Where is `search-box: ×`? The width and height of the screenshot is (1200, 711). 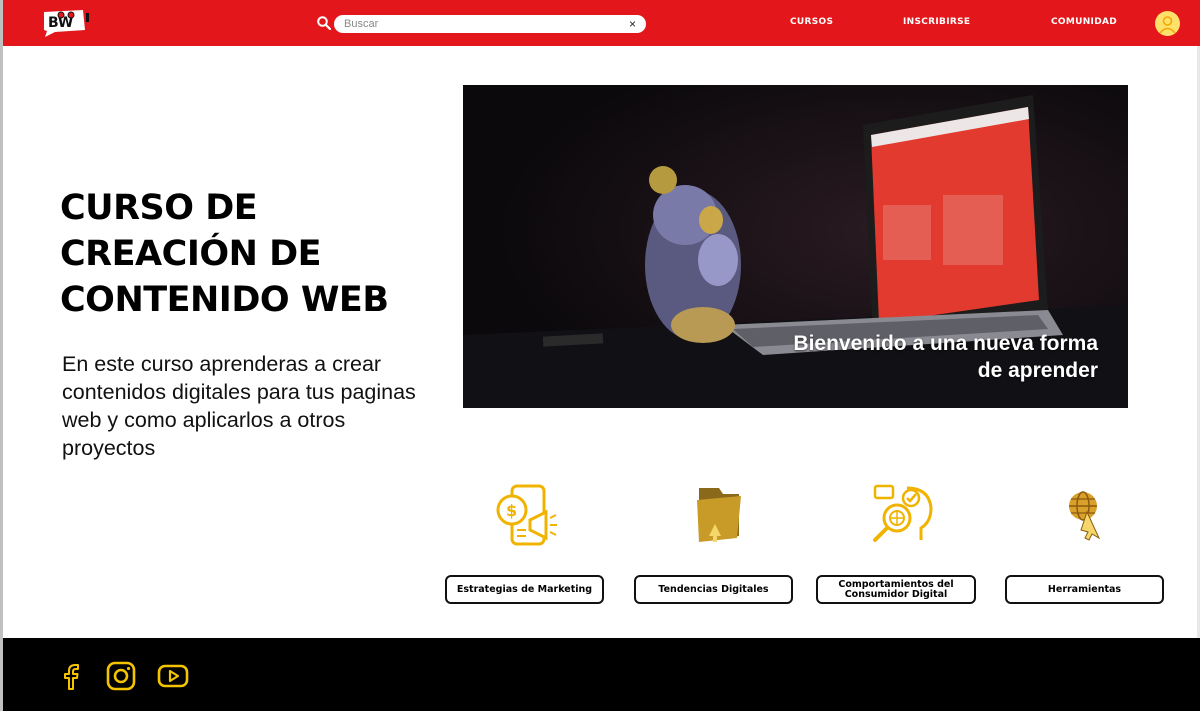
search-box: × is located at coordinates (490, 24).